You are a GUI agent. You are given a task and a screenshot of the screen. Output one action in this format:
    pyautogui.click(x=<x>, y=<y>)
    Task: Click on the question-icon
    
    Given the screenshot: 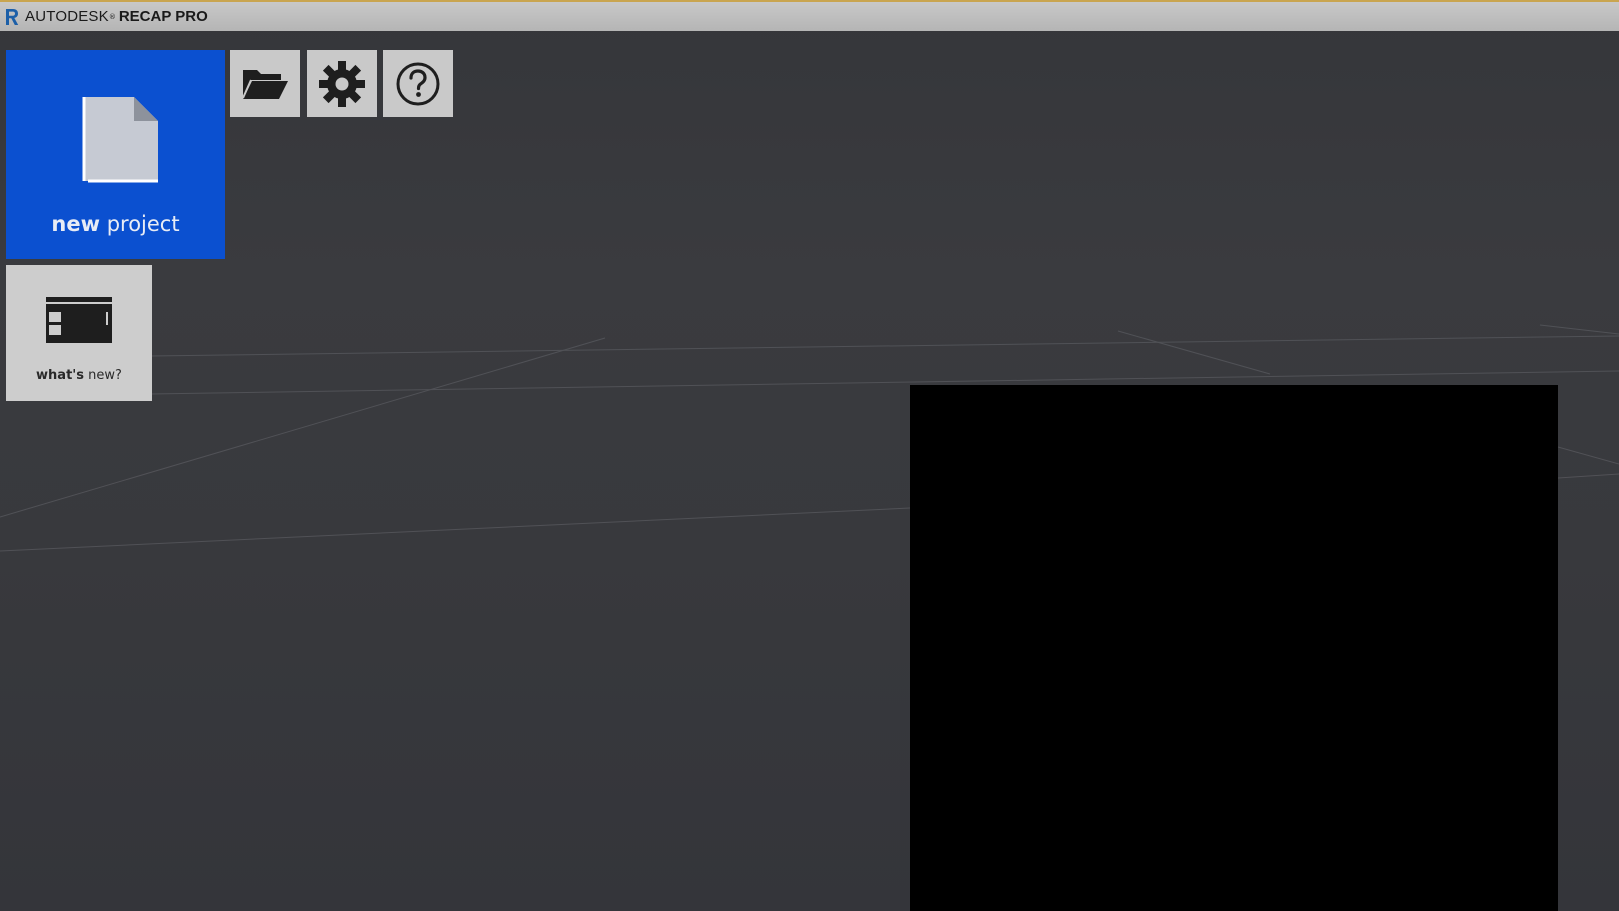 What is the action you would take?
    pyautogui.click(x=418, y=83)
    